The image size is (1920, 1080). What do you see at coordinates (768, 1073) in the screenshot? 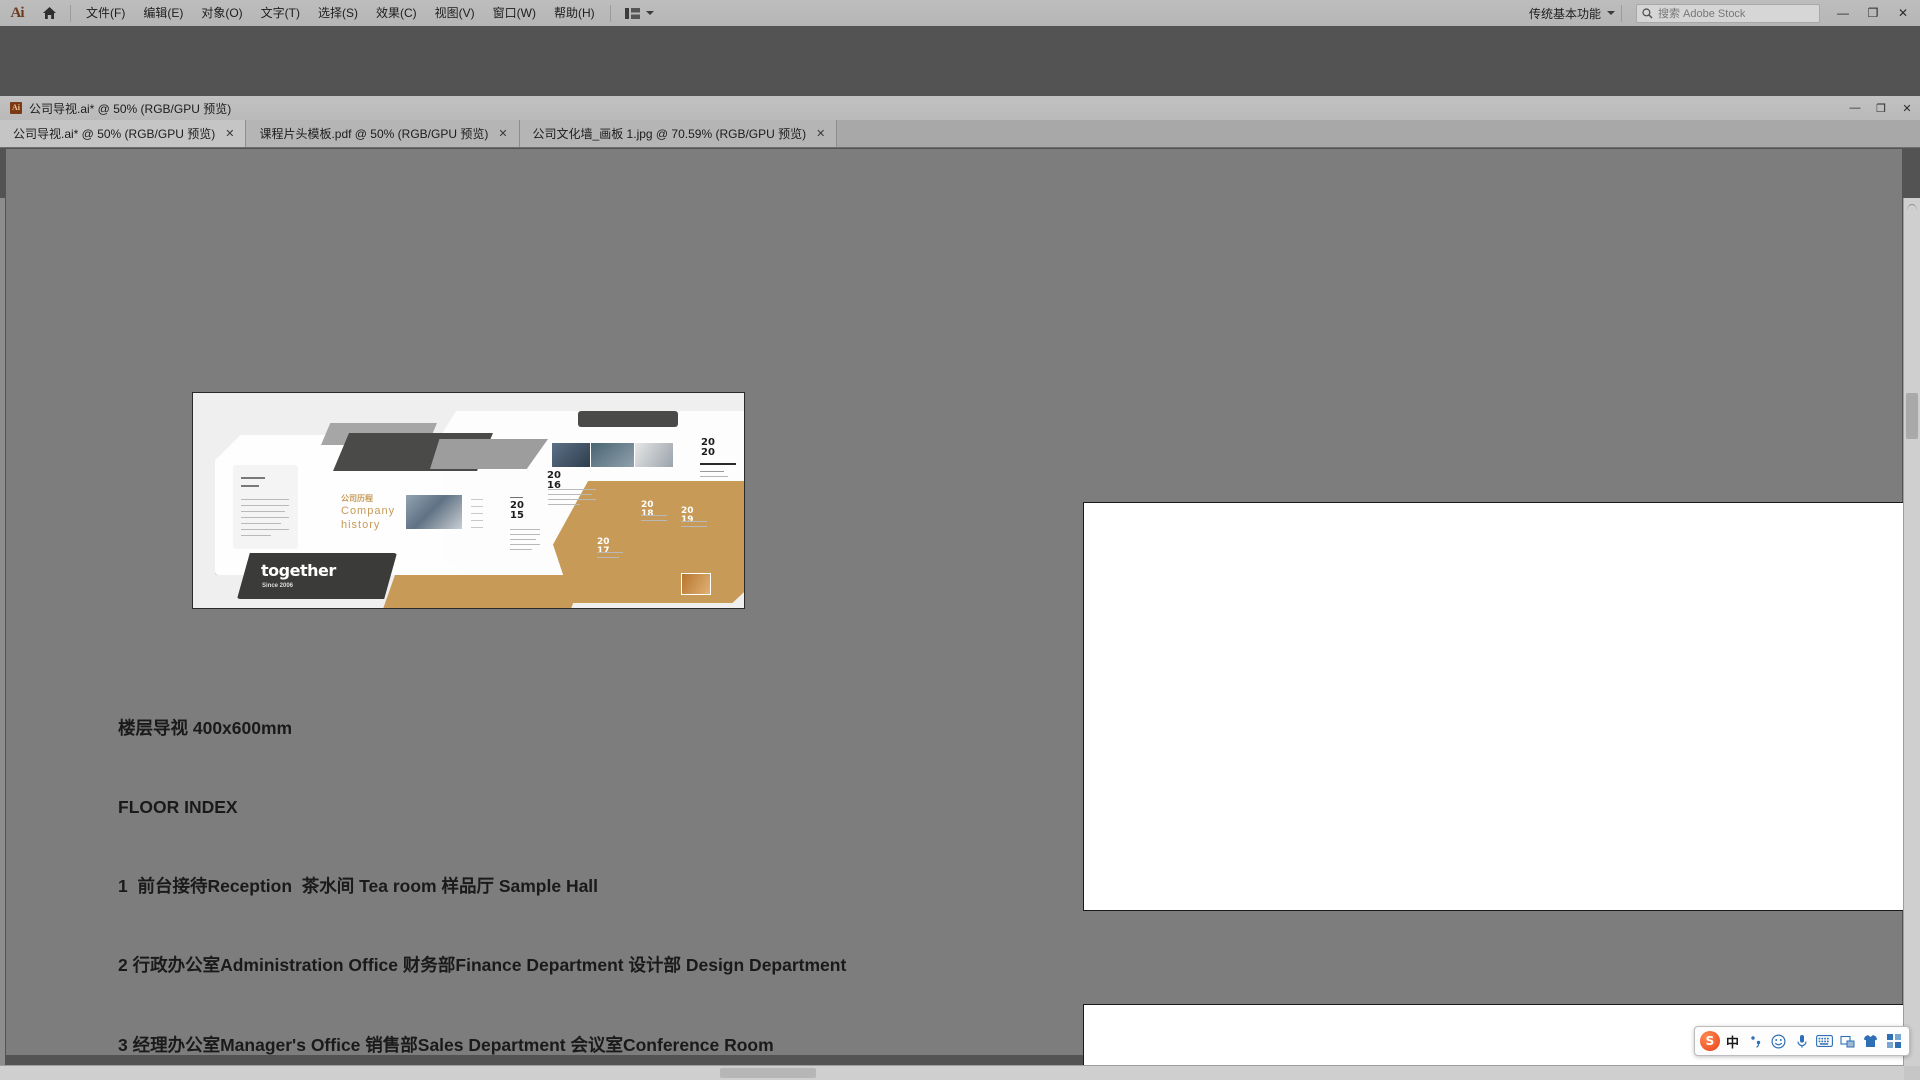
I see `horizontal-scrollbar-thumb` at bounding box center [768, 1073].